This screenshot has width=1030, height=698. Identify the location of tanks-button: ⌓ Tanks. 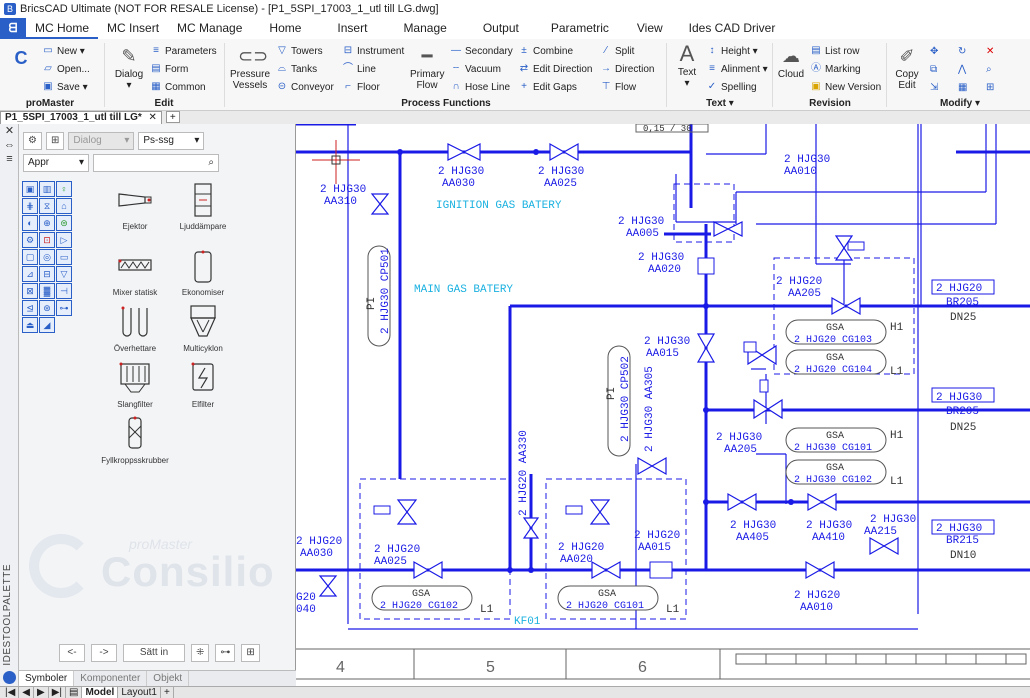
(296, 69).